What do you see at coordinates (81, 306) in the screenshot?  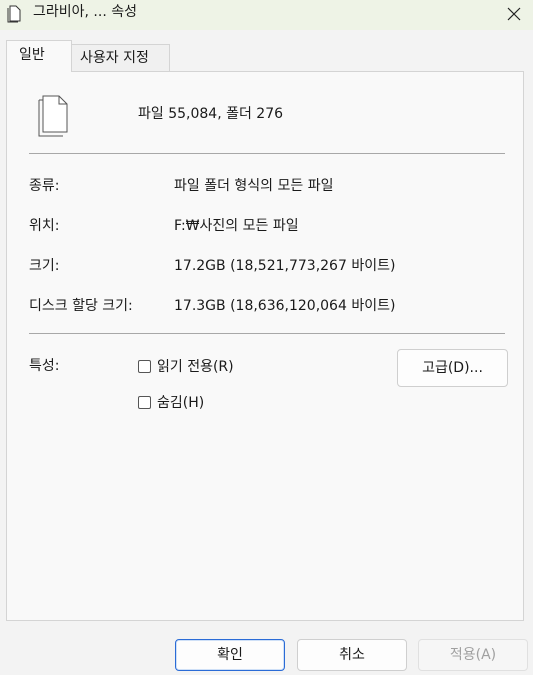 I see `size-on-disk-label: 디스크 할당 크기:` at bounding box center [81, 306].